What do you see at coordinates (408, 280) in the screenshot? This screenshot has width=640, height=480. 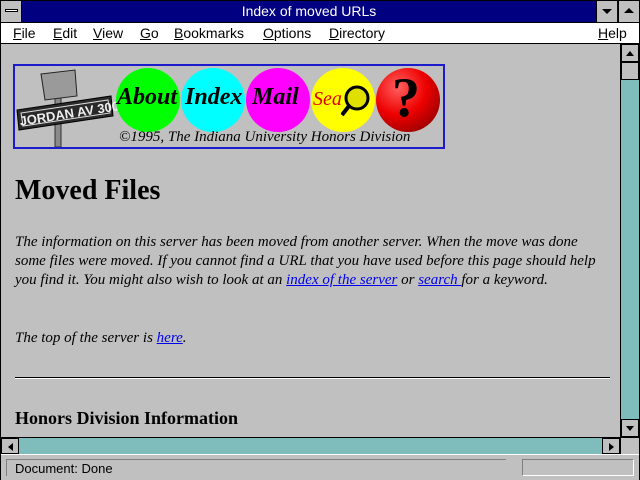 I see `intro-text-2: or` at bounding box center [408, 280].